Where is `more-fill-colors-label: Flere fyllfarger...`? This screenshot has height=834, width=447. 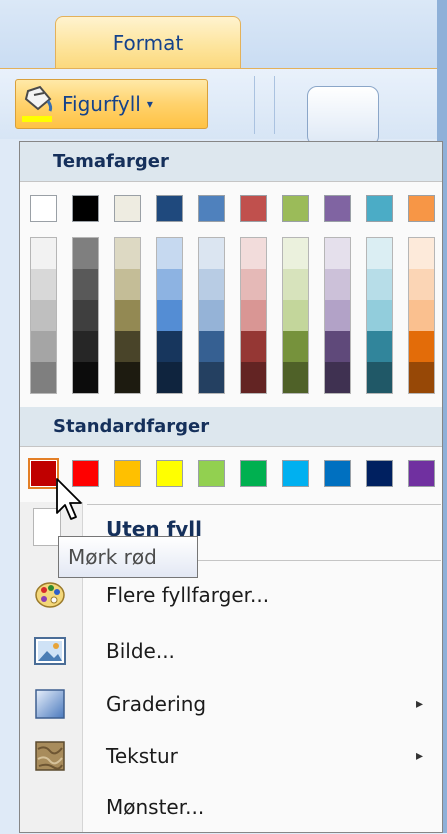 more-fill-colors-label: Flere fyllfarger... is located at coordinates (188, 595).